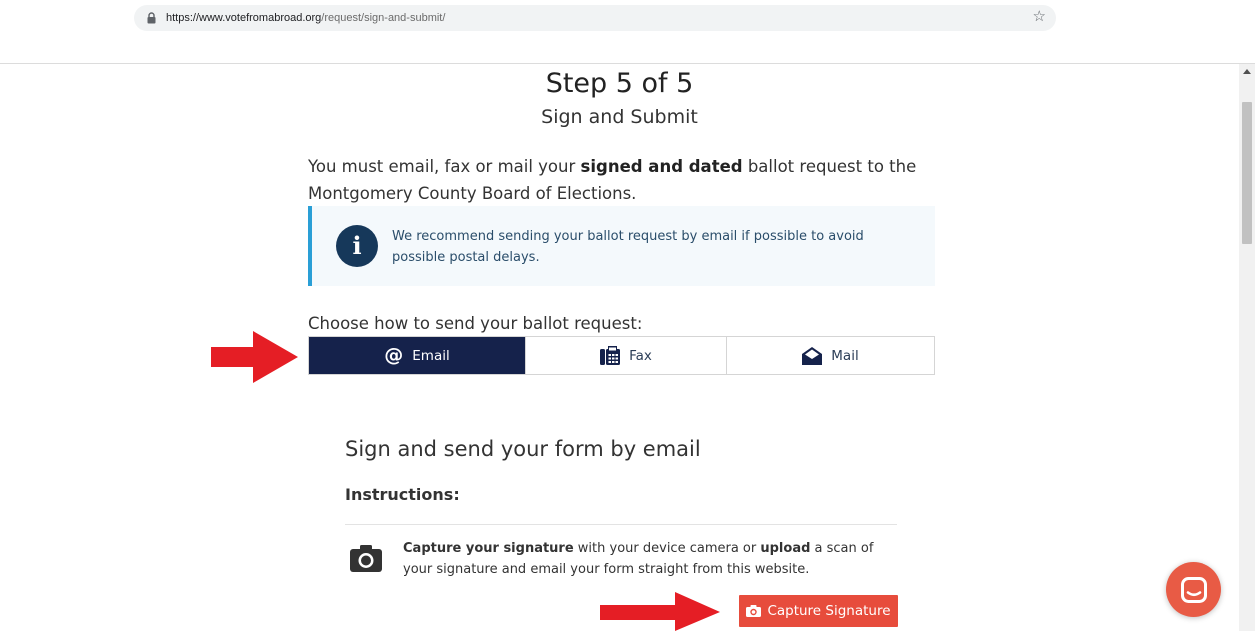  What do you see at coordinates (619, 83) in the screenshot?
I see `page-title: Step 5 of 5` at bounding box center [619, 83].